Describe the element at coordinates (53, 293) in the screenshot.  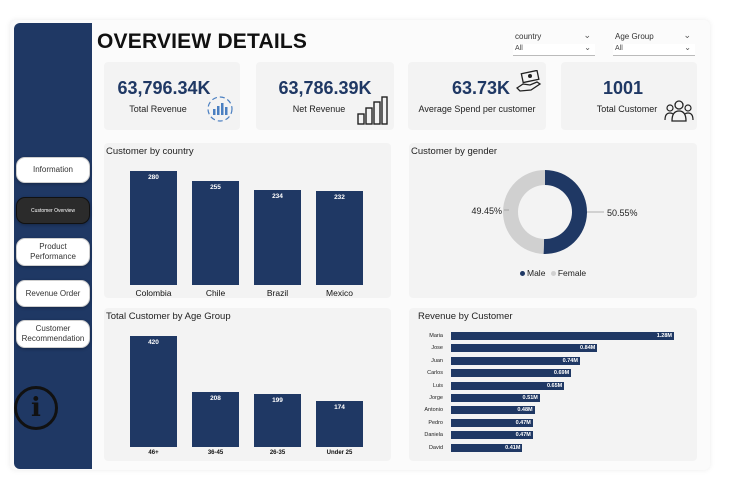
I see `nav-revenue-order-button: Revenue Order` at that location.